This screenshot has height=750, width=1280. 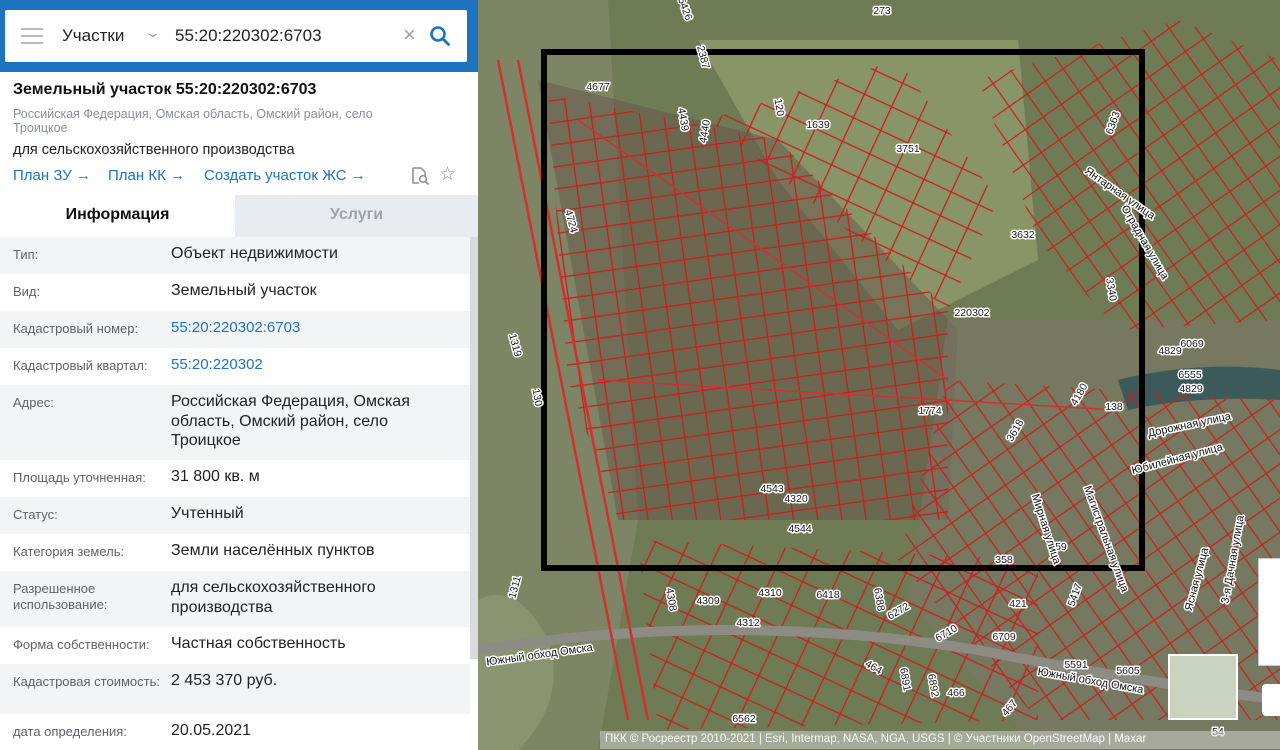 What do you see at coordinates (165, 89) in the screenshot?
I see `page-title: Земельный участок 55:20:220302:6703` at bounding box center [165, 89].